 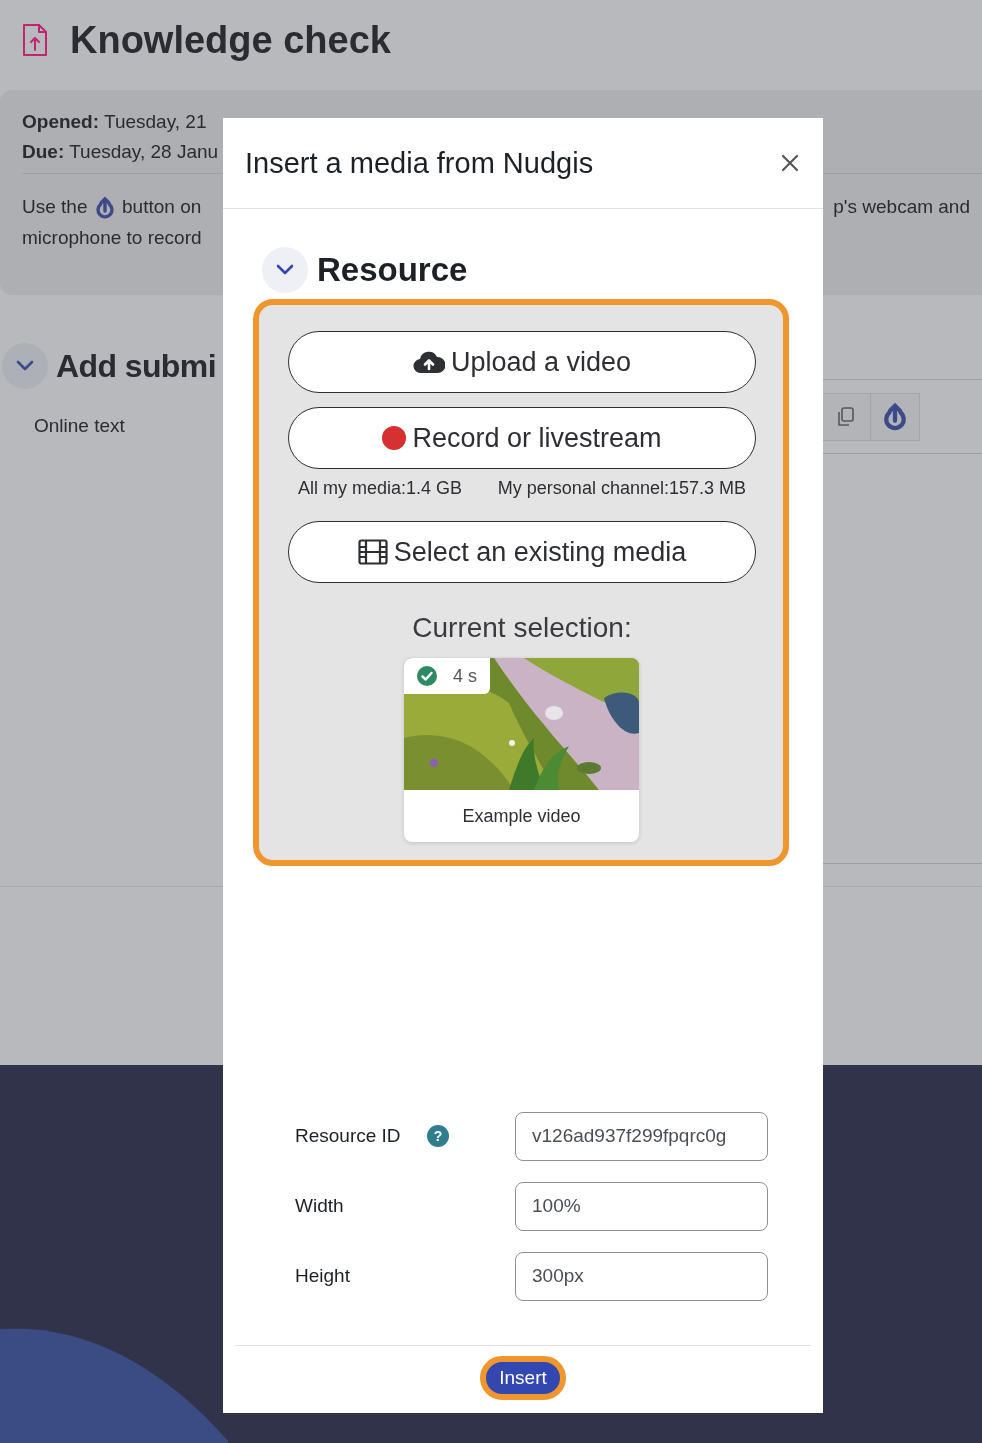 I want to click on insert-button: Insert, so click(x=523, y=1378).